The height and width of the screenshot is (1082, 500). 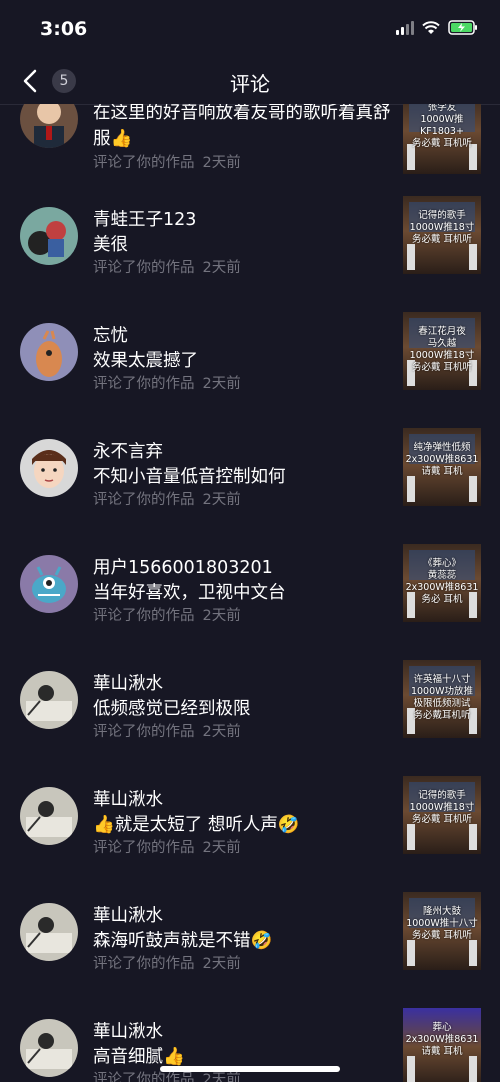 I want to click on comment-text: 效果太震撼了, so click(x=145, y=361).